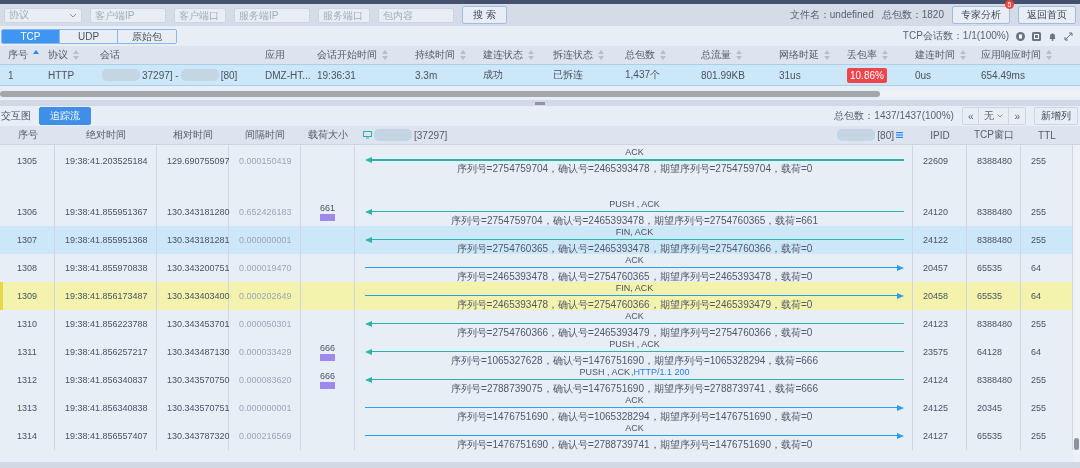  What do you see at coordinates (873, 55) in the screenshot?
I see `column-header: 丢包率` at bounding box center [873, 55].